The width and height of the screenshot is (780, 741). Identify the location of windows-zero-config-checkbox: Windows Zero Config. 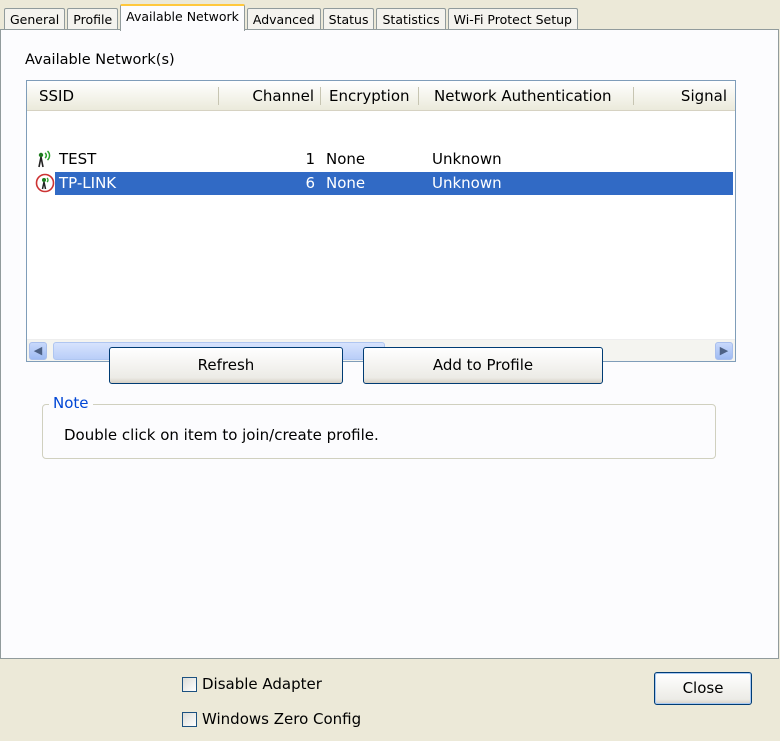
(271, 719).